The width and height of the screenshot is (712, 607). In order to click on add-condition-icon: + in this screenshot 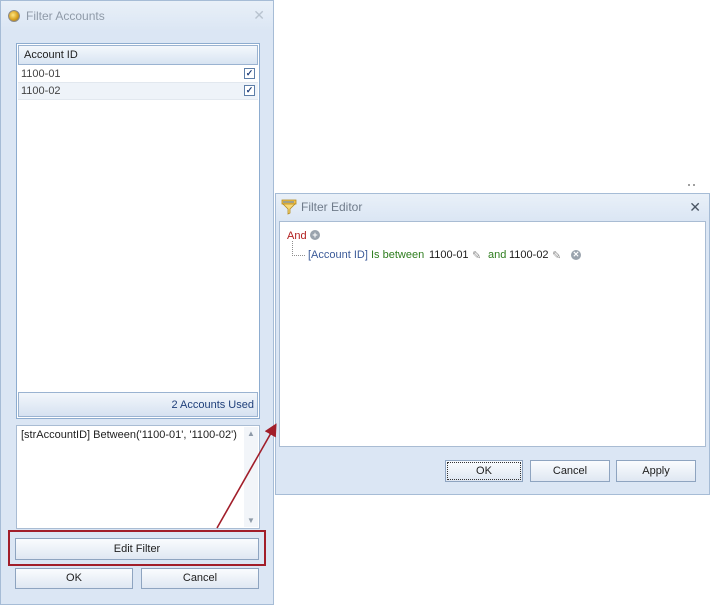, I will do `click(315, 235)`.